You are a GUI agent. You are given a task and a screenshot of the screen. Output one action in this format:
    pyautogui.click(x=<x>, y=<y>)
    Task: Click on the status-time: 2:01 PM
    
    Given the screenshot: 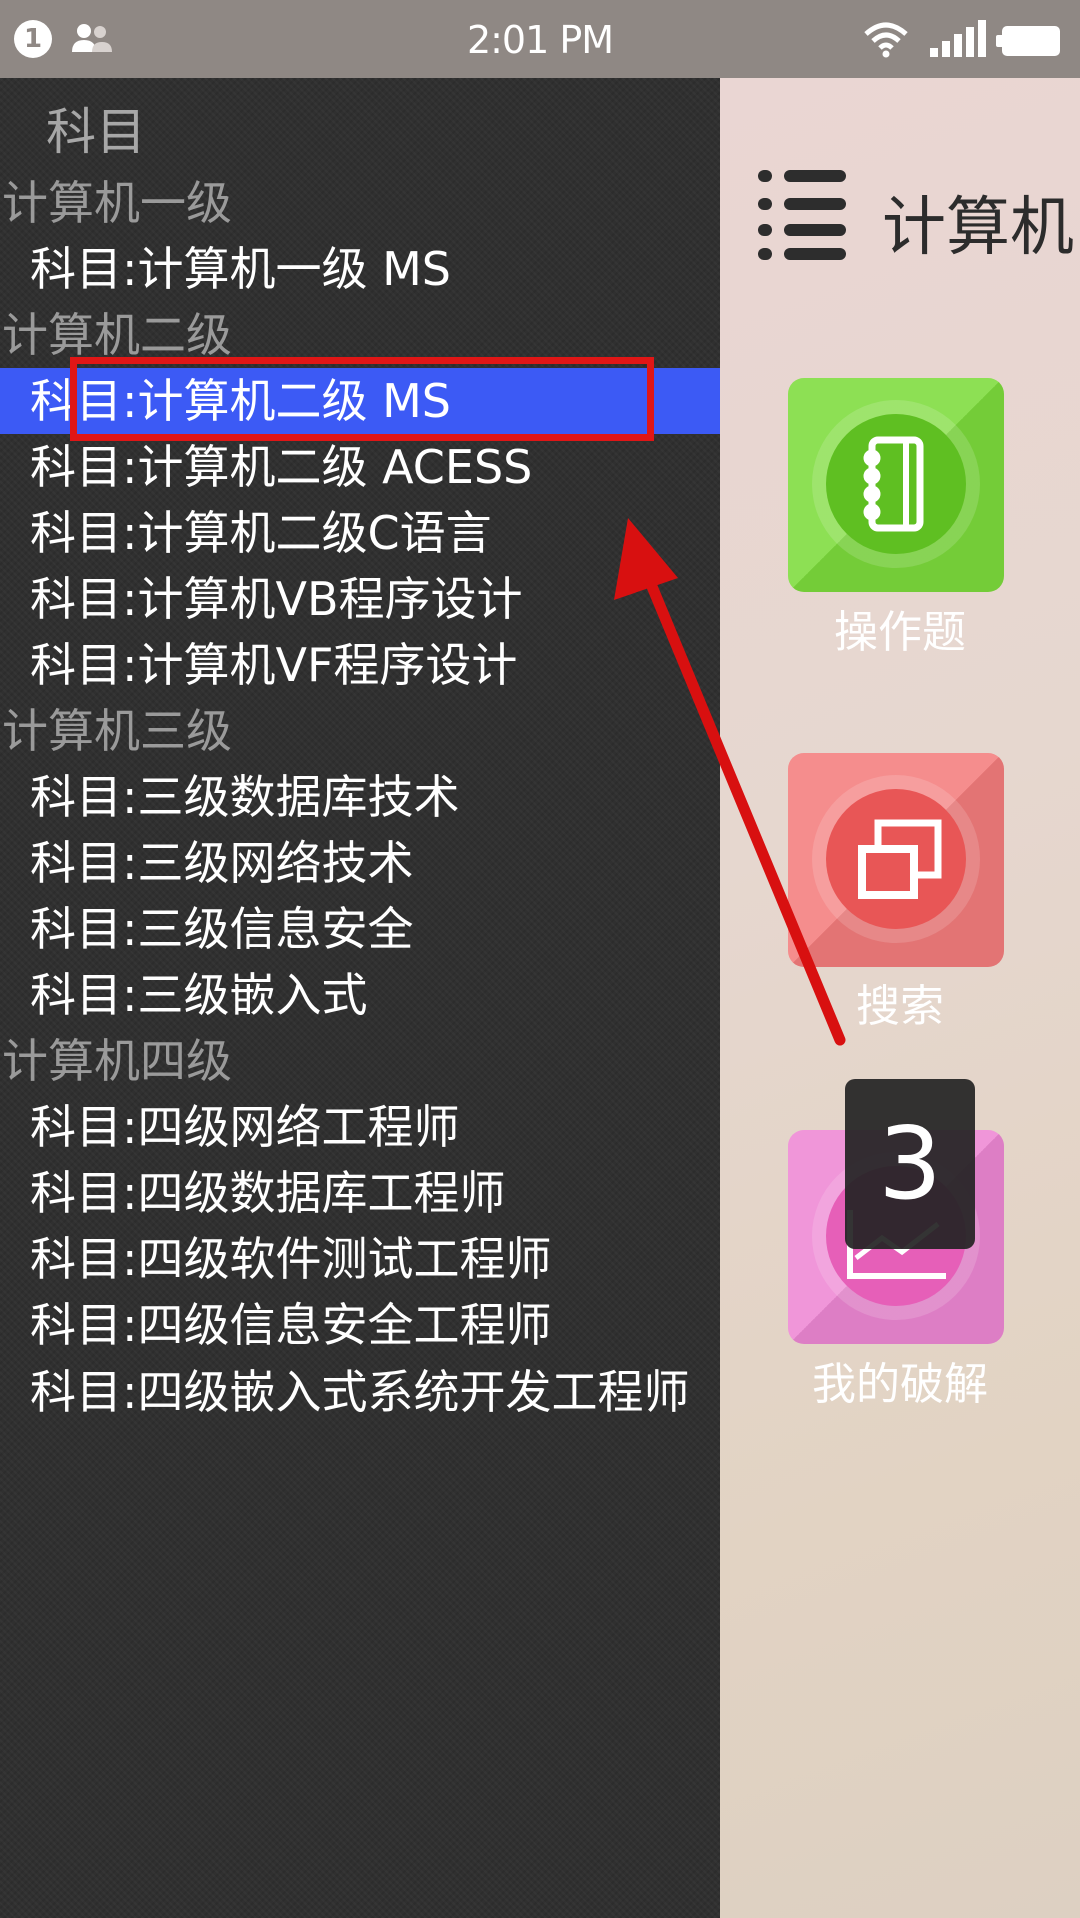 What is the action you would take?
    pyautogui.click(x=540, y=40)
    